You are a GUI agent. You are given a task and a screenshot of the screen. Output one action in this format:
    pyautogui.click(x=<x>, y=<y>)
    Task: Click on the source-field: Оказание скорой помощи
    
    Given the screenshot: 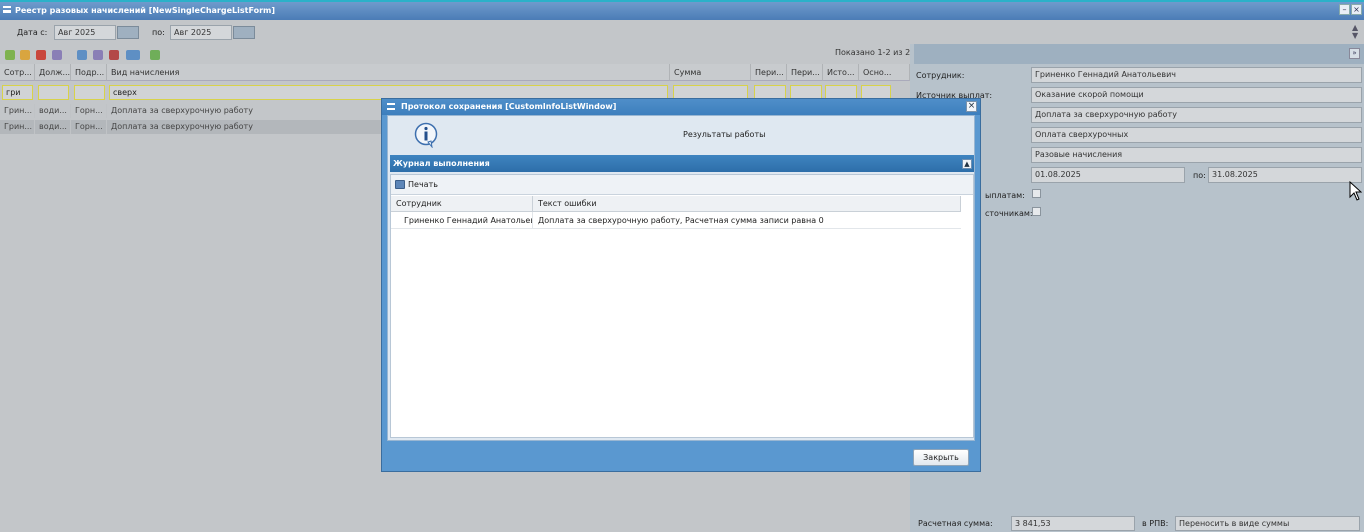 What is the action you would take?
    pyautogui.click(x=1196, y=95)
    